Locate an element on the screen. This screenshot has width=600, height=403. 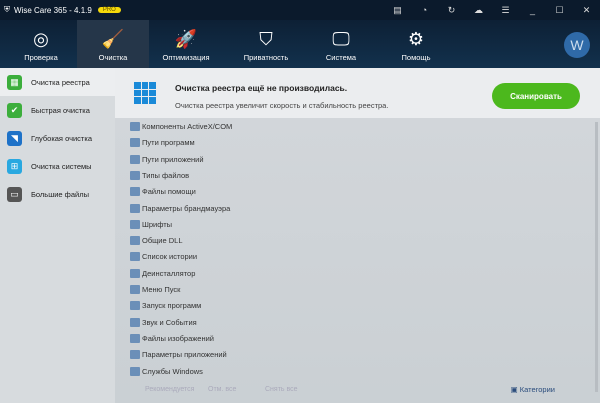
pro-badge: PRO is located at coordinates (109, 10).